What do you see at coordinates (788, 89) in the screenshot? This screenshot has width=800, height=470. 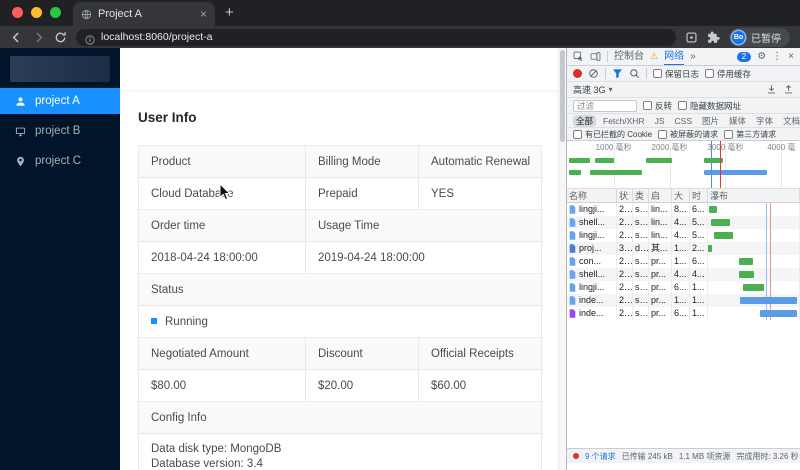 I see `export-har-icon` at bounding box center [788, 89].